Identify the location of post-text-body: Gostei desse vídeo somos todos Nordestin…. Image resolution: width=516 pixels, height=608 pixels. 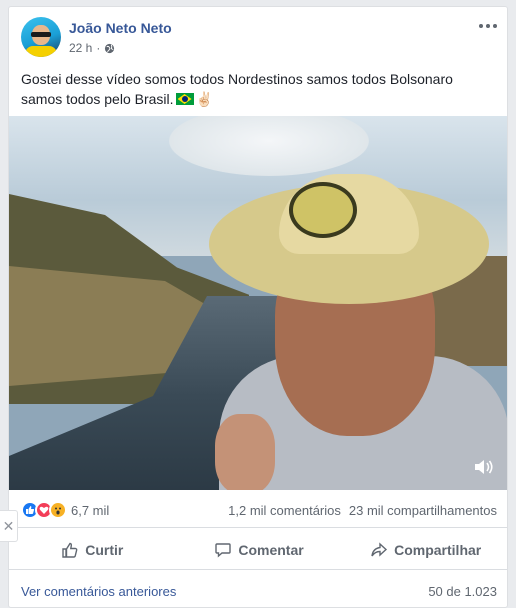
(237, 89).